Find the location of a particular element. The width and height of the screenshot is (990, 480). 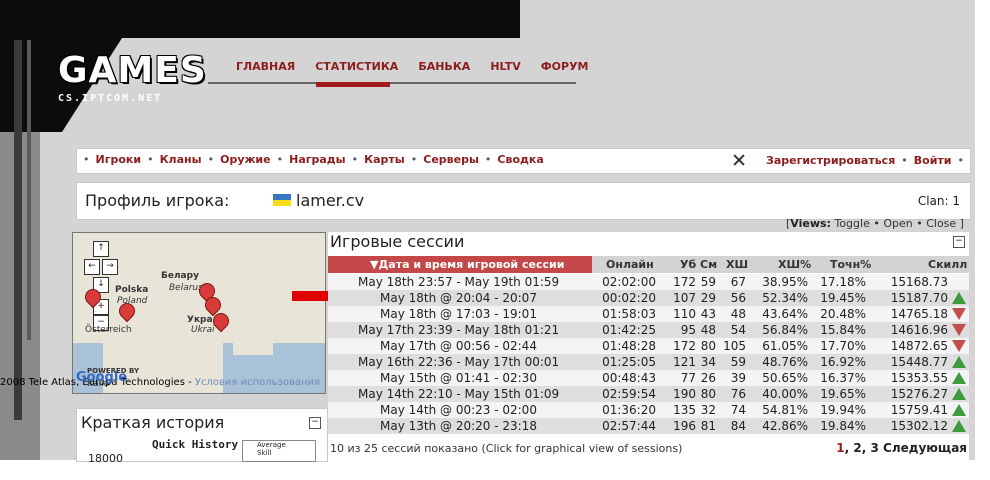

page-2: 2 is located at coordinates (857, 448).